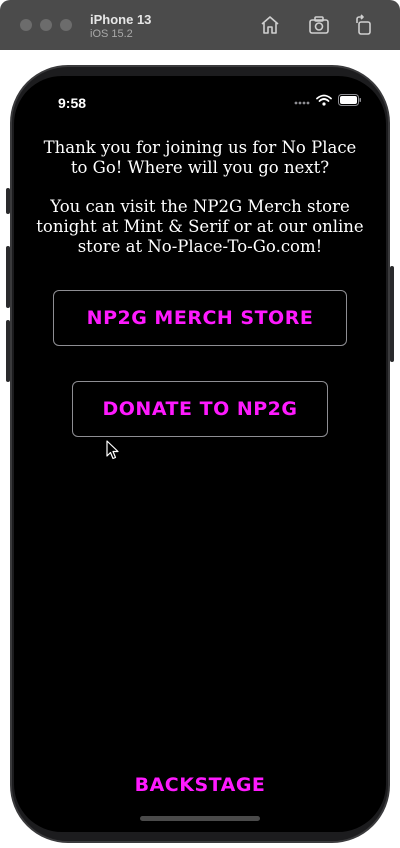 Image resolution: width=400 pixels, height=848 pixels. What do you see at coordinates (302, 102) in the screenshot?
I see `signal-dots-icon` at bounding box center [302, 102].